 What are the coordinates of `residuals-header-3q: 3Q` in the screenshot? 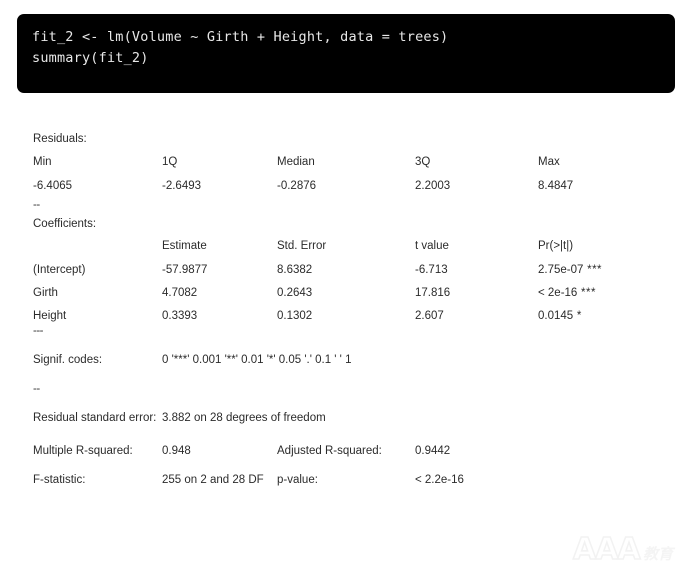 It's located at (423, 162).